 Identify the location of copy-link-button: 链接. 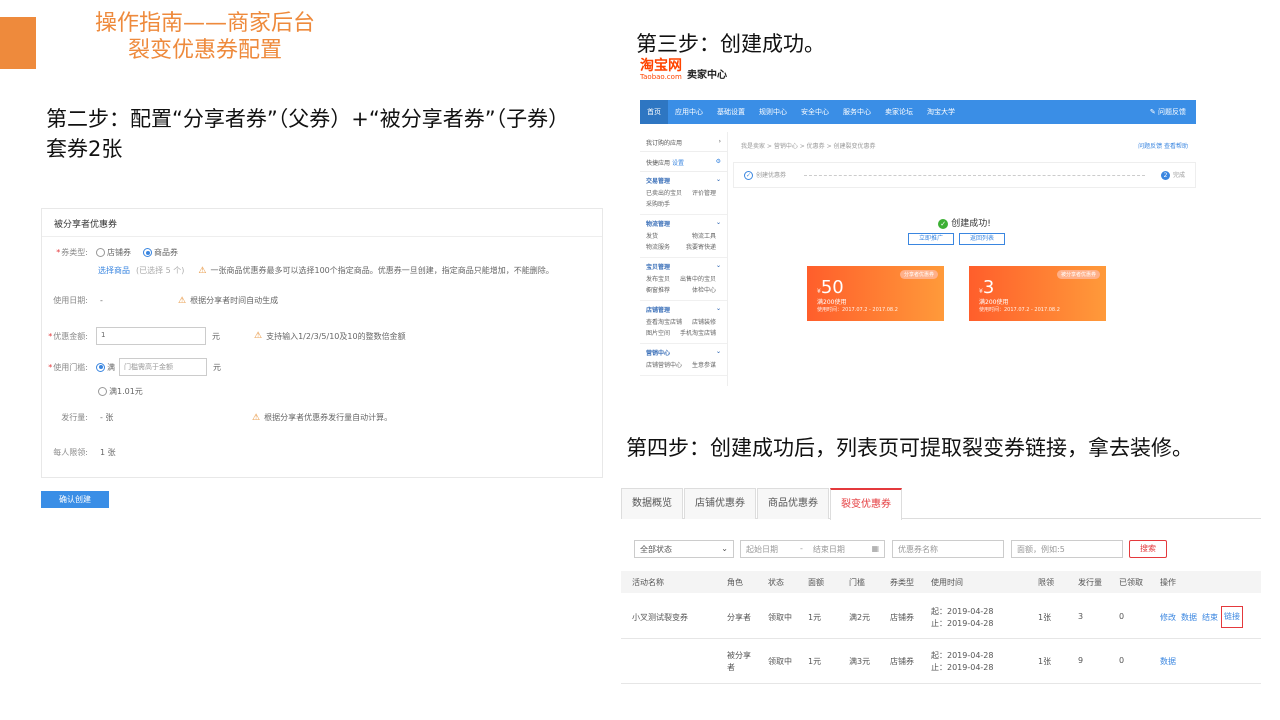
(1232, 617).